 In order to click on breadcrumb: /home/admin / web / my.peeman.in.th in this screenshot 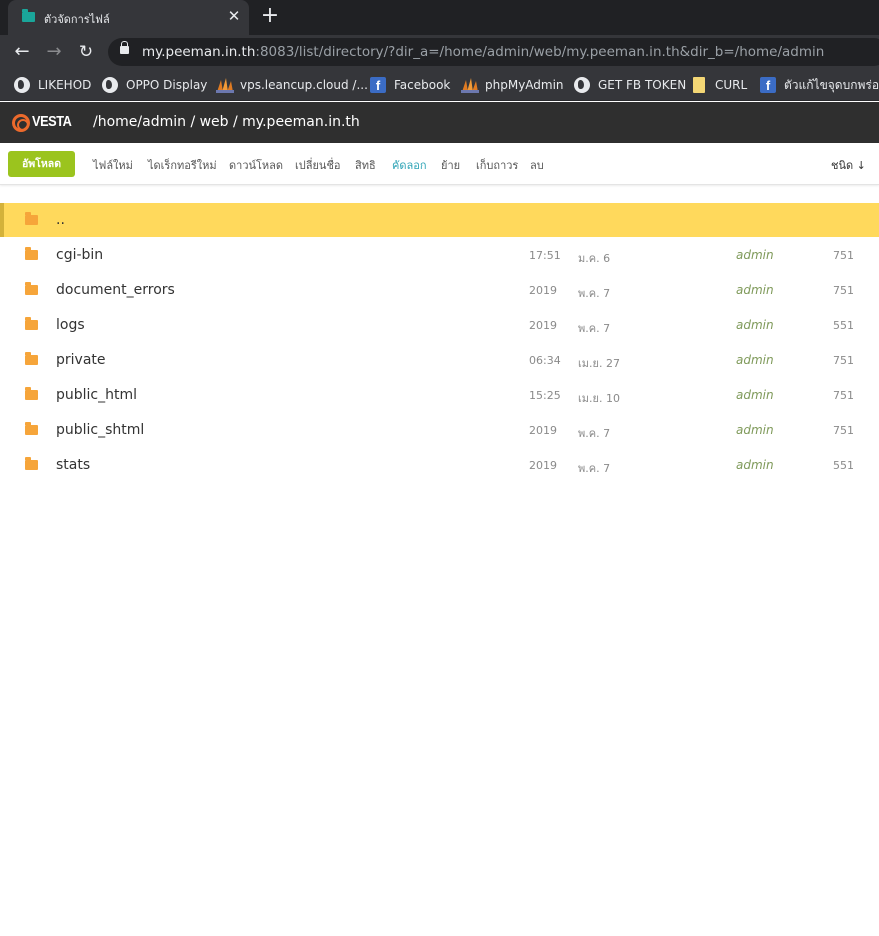, I will do `click(226, 122)`.